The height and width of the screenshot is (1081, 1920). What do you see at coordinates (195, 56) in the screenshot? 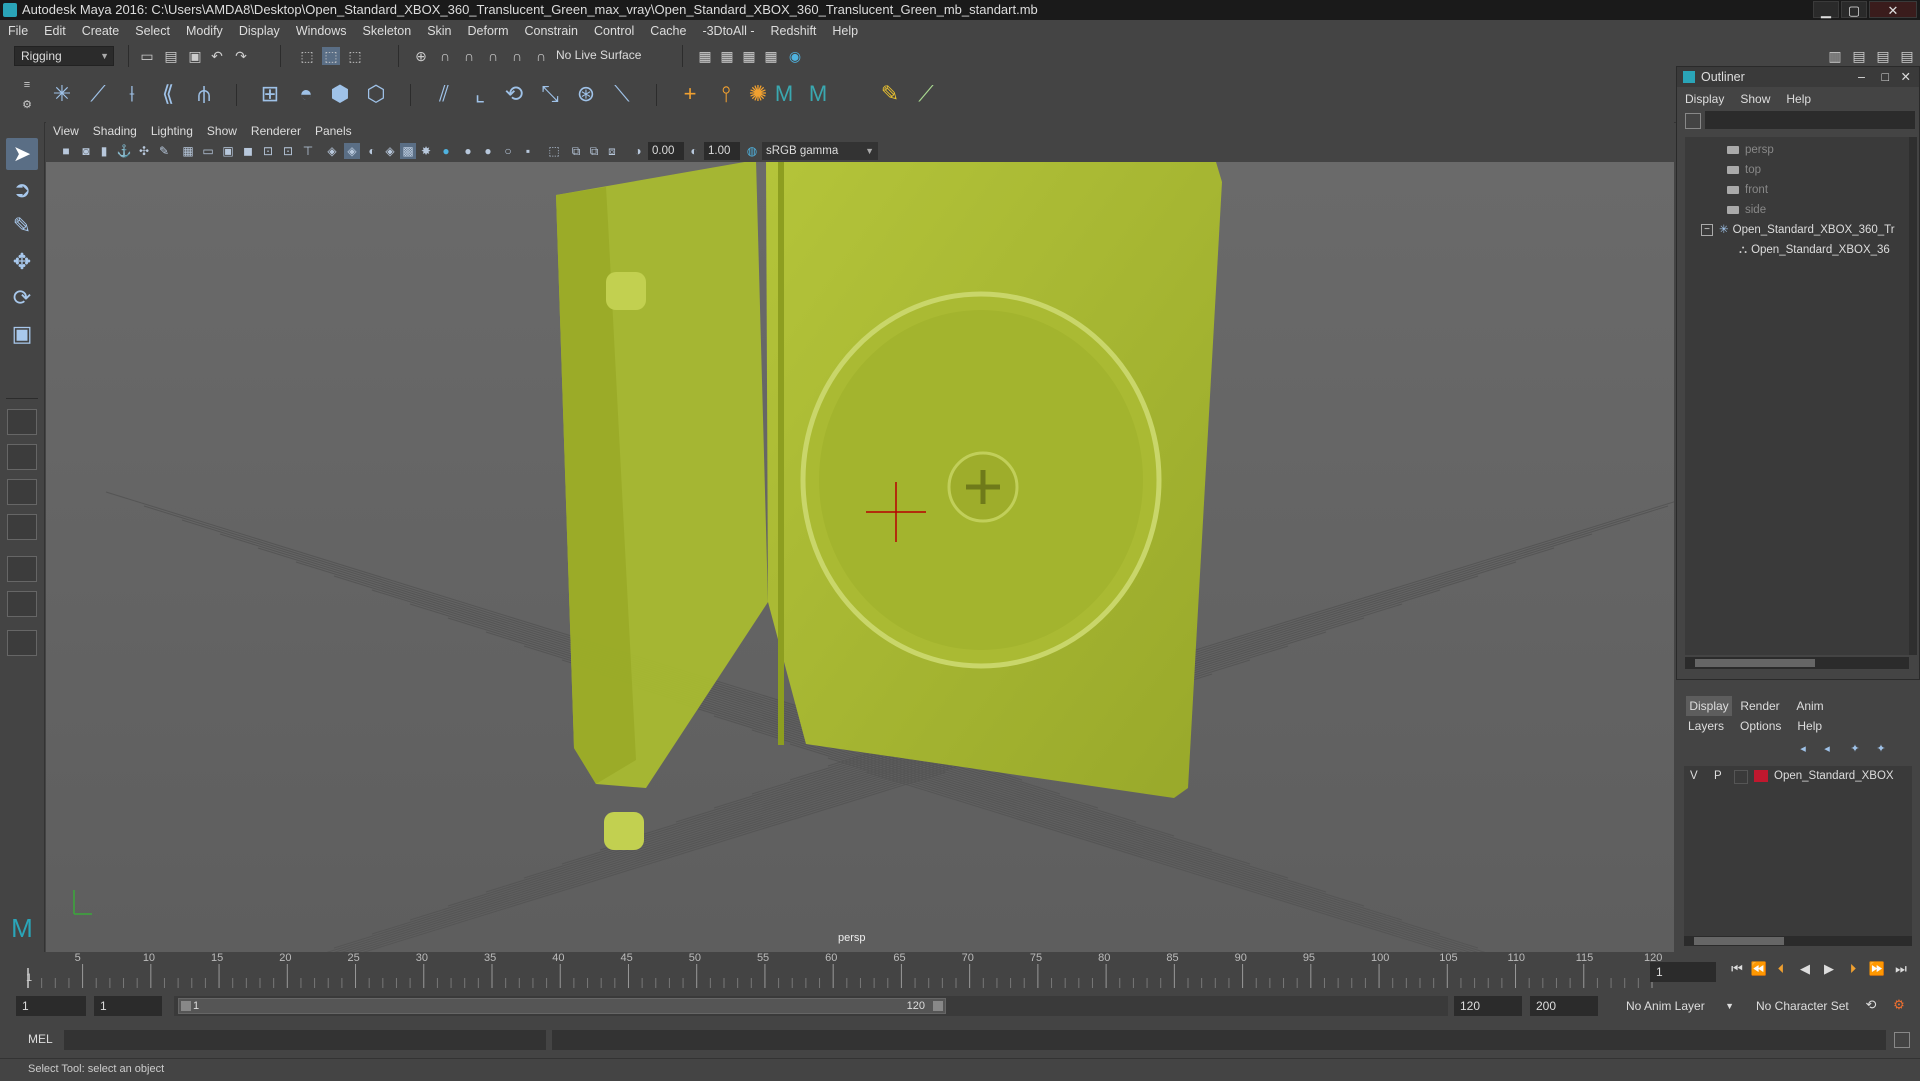
I see `save-scene-icon: ▣` at bounding box center [195, 56].